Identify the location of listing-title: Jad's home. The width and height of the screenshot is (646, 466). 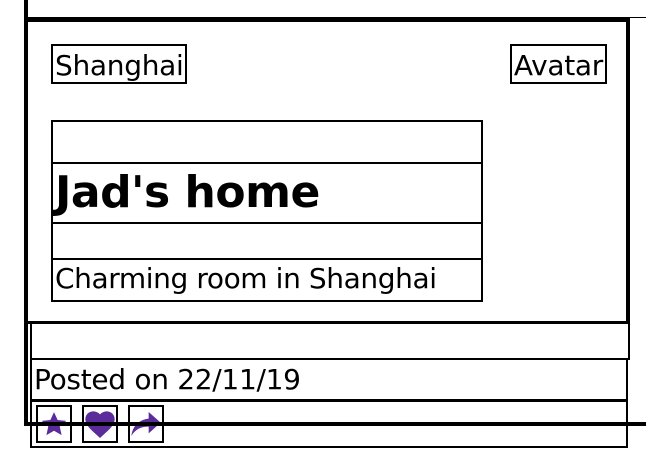
(268, 193).